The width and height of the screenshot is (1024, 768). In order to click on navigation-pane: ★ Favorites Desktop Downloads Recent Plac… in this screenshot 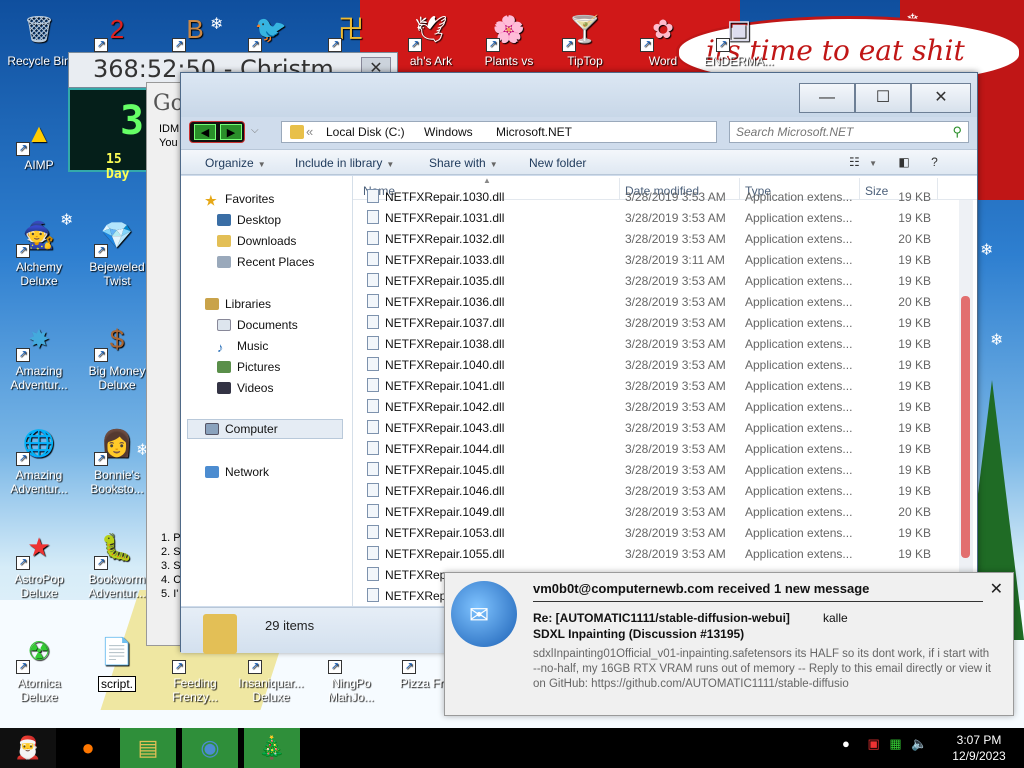, I will do `click(267, 391)`.